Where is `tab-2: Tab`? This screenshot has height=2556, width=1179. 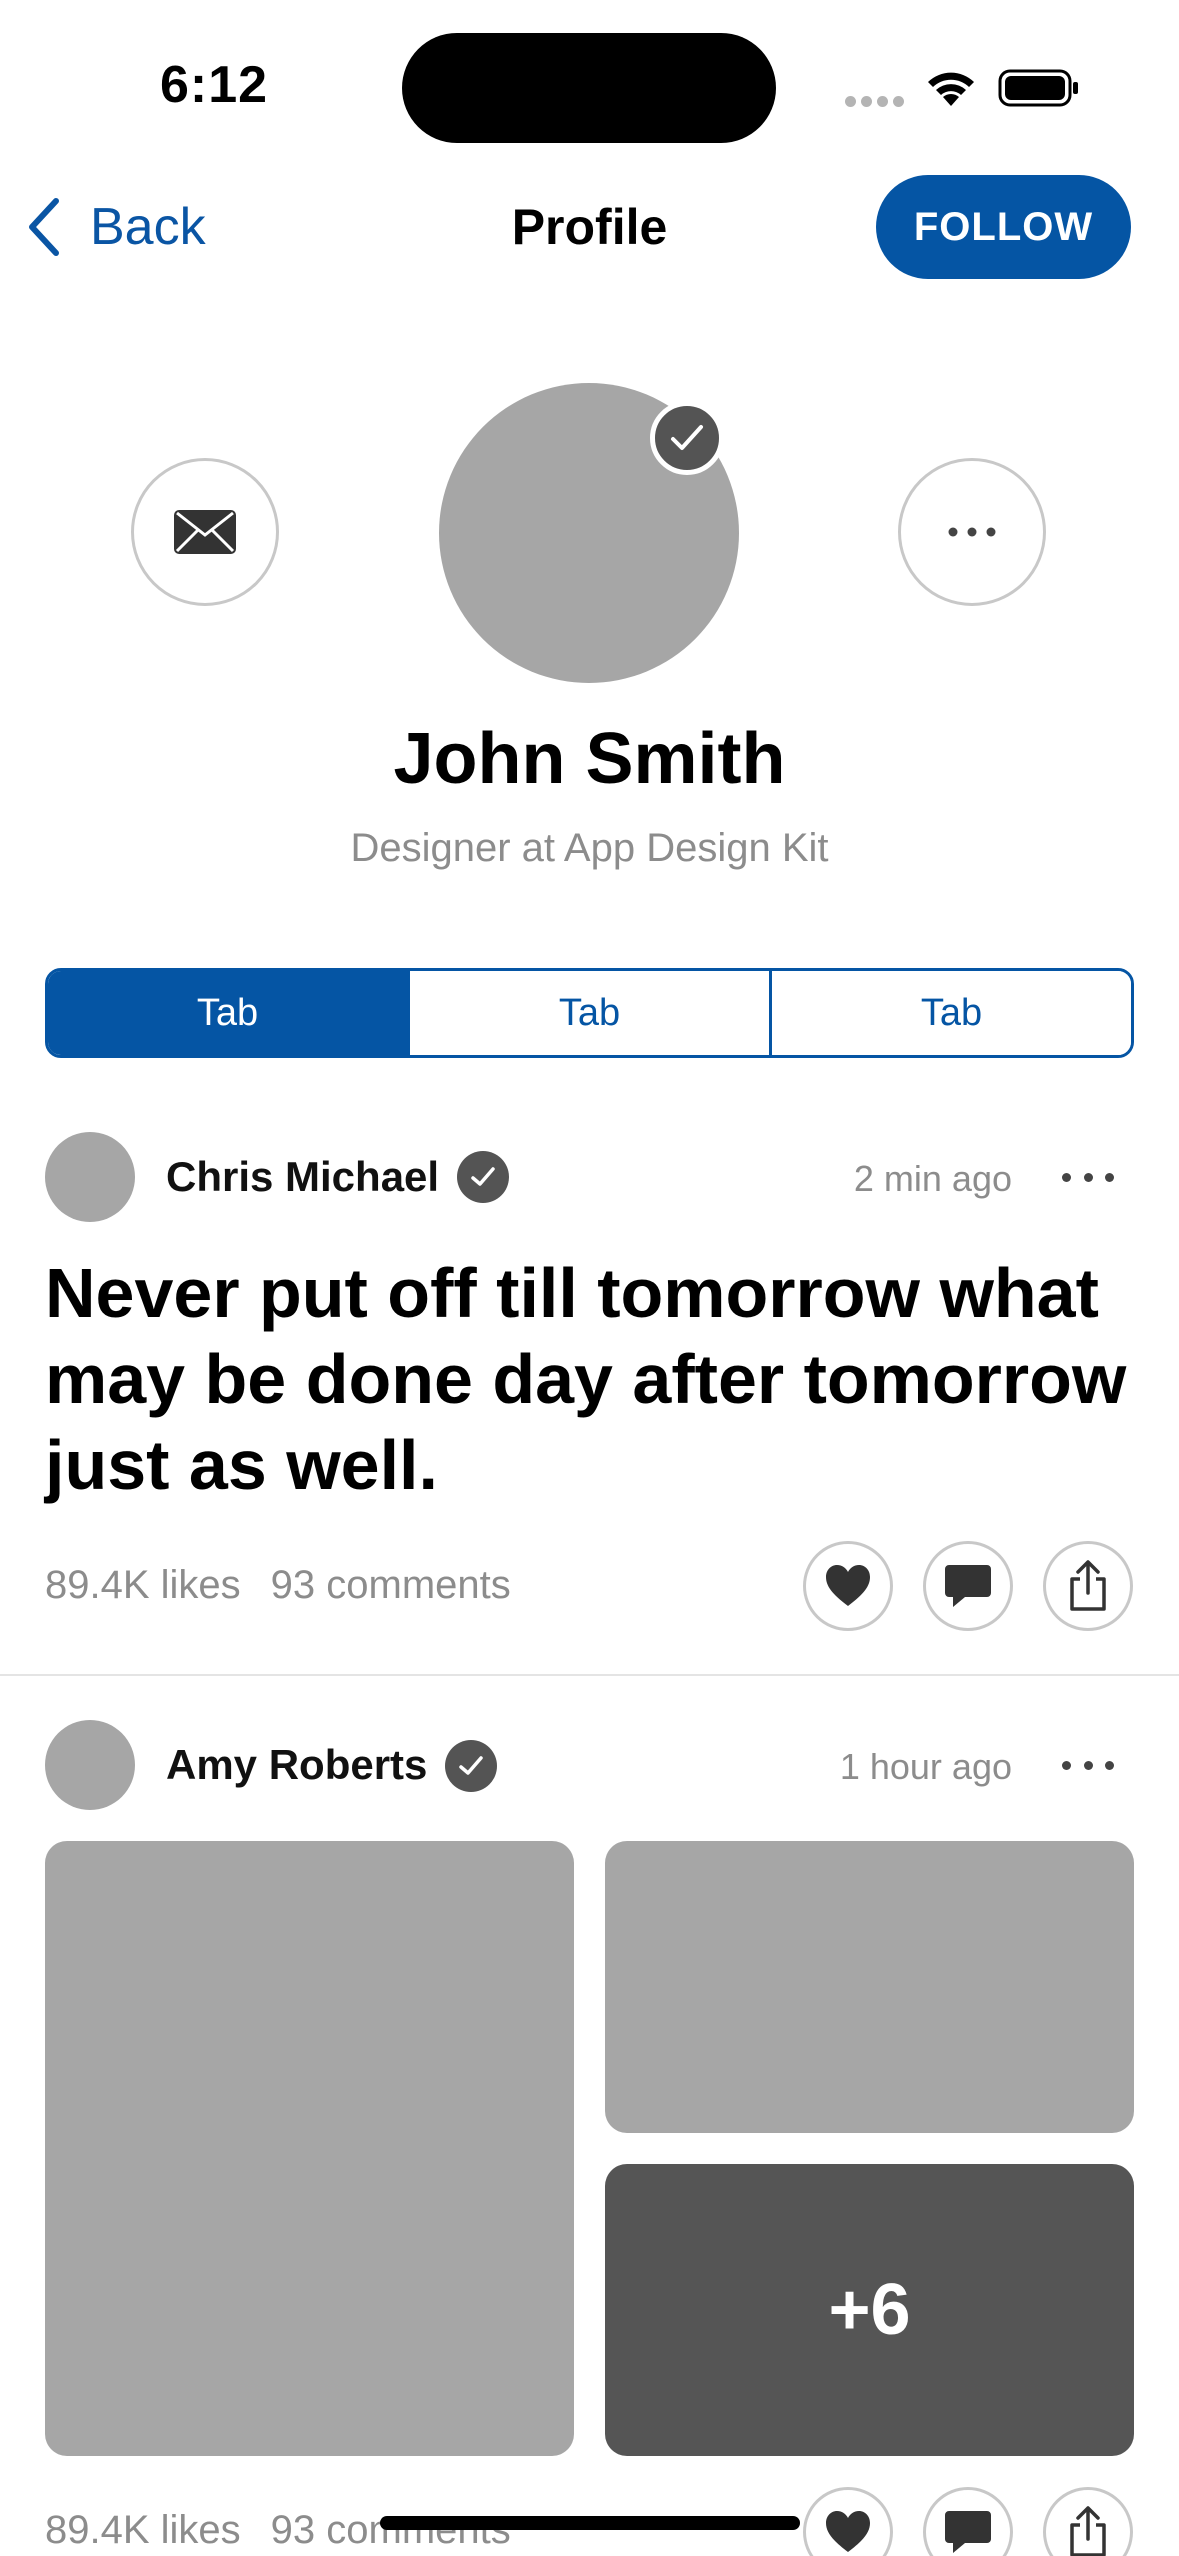
tab-2: Tab is located at coordinates (588, 1013).